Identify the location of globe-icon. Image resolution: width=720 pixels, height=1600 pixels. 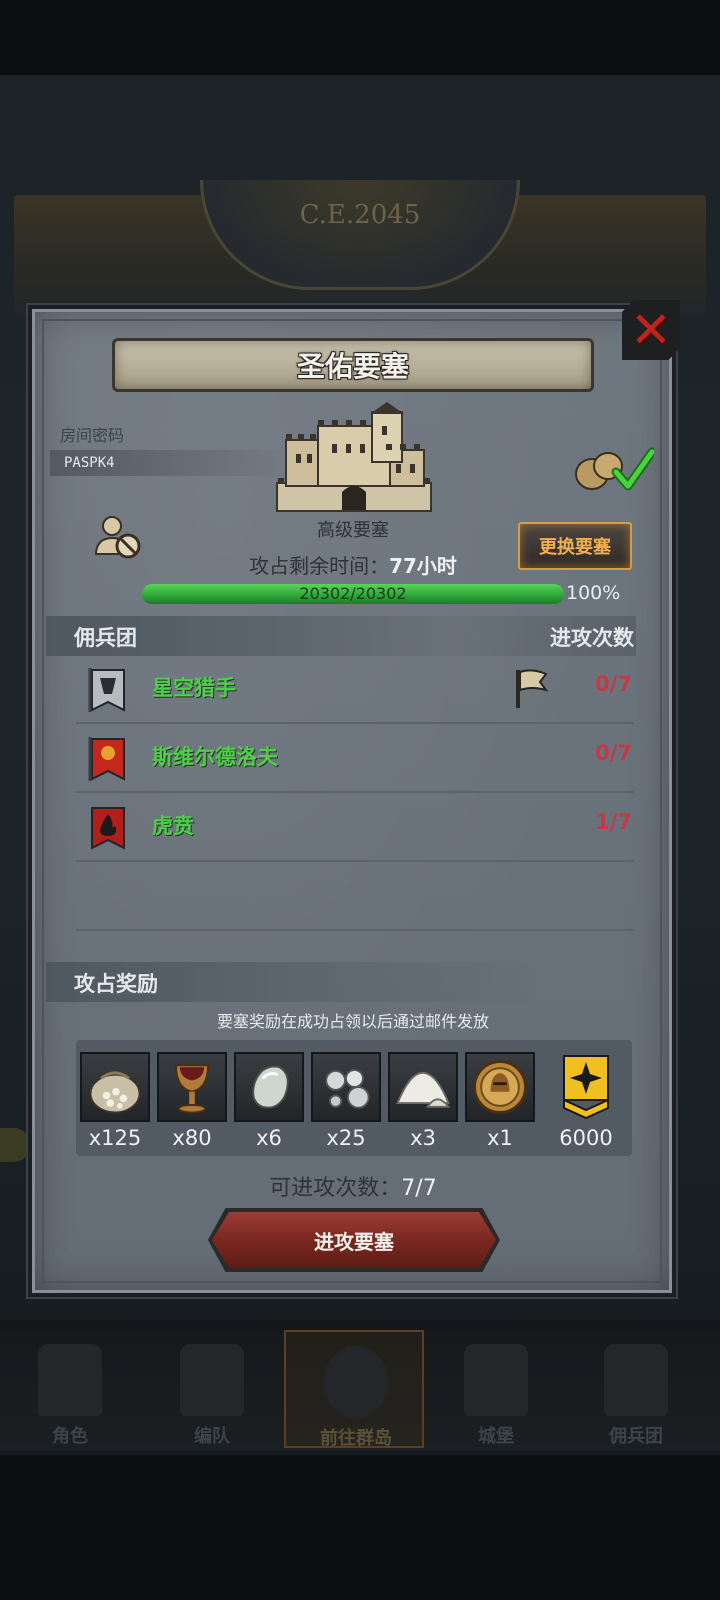
(356, 1382).